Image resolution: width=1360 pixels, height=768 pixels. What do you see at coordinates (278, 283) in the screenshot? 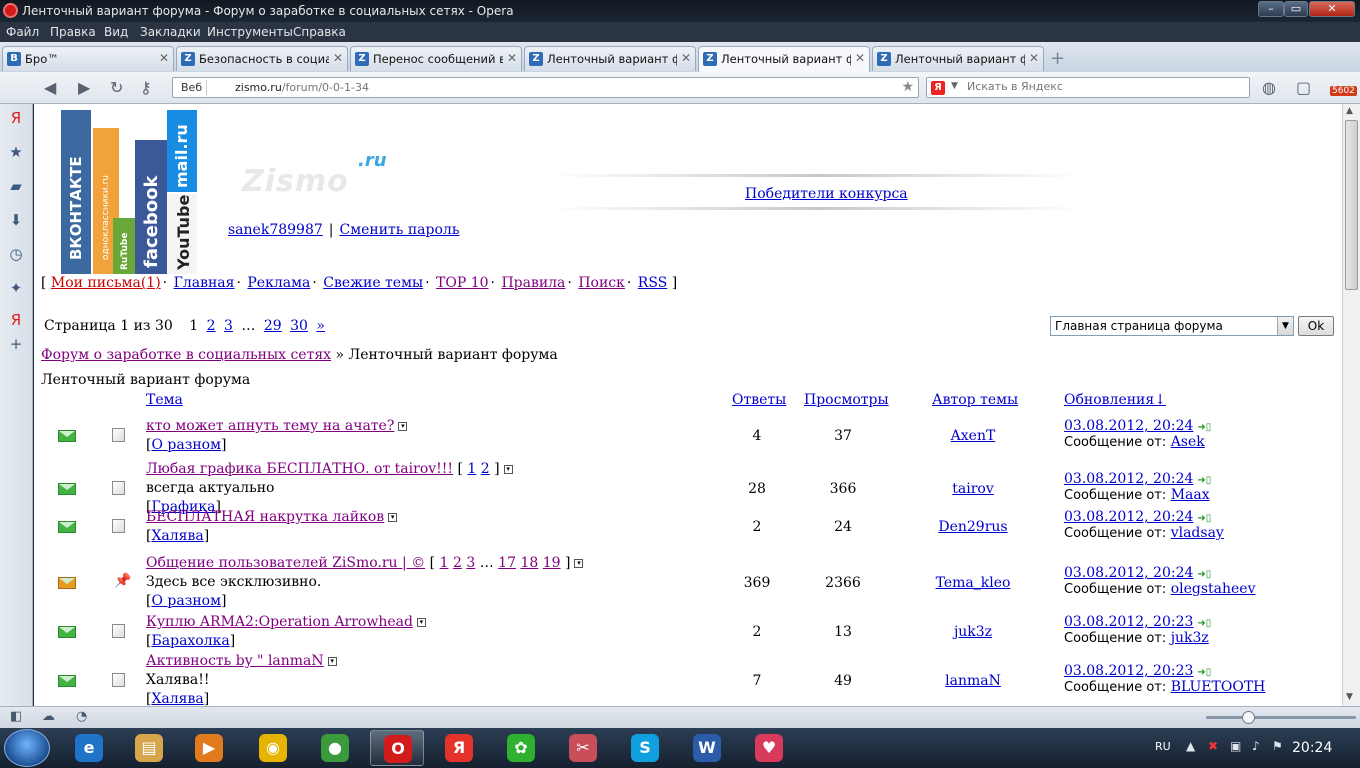
I see `nav-advertising: Реклама` at bounding box center [278, 283].